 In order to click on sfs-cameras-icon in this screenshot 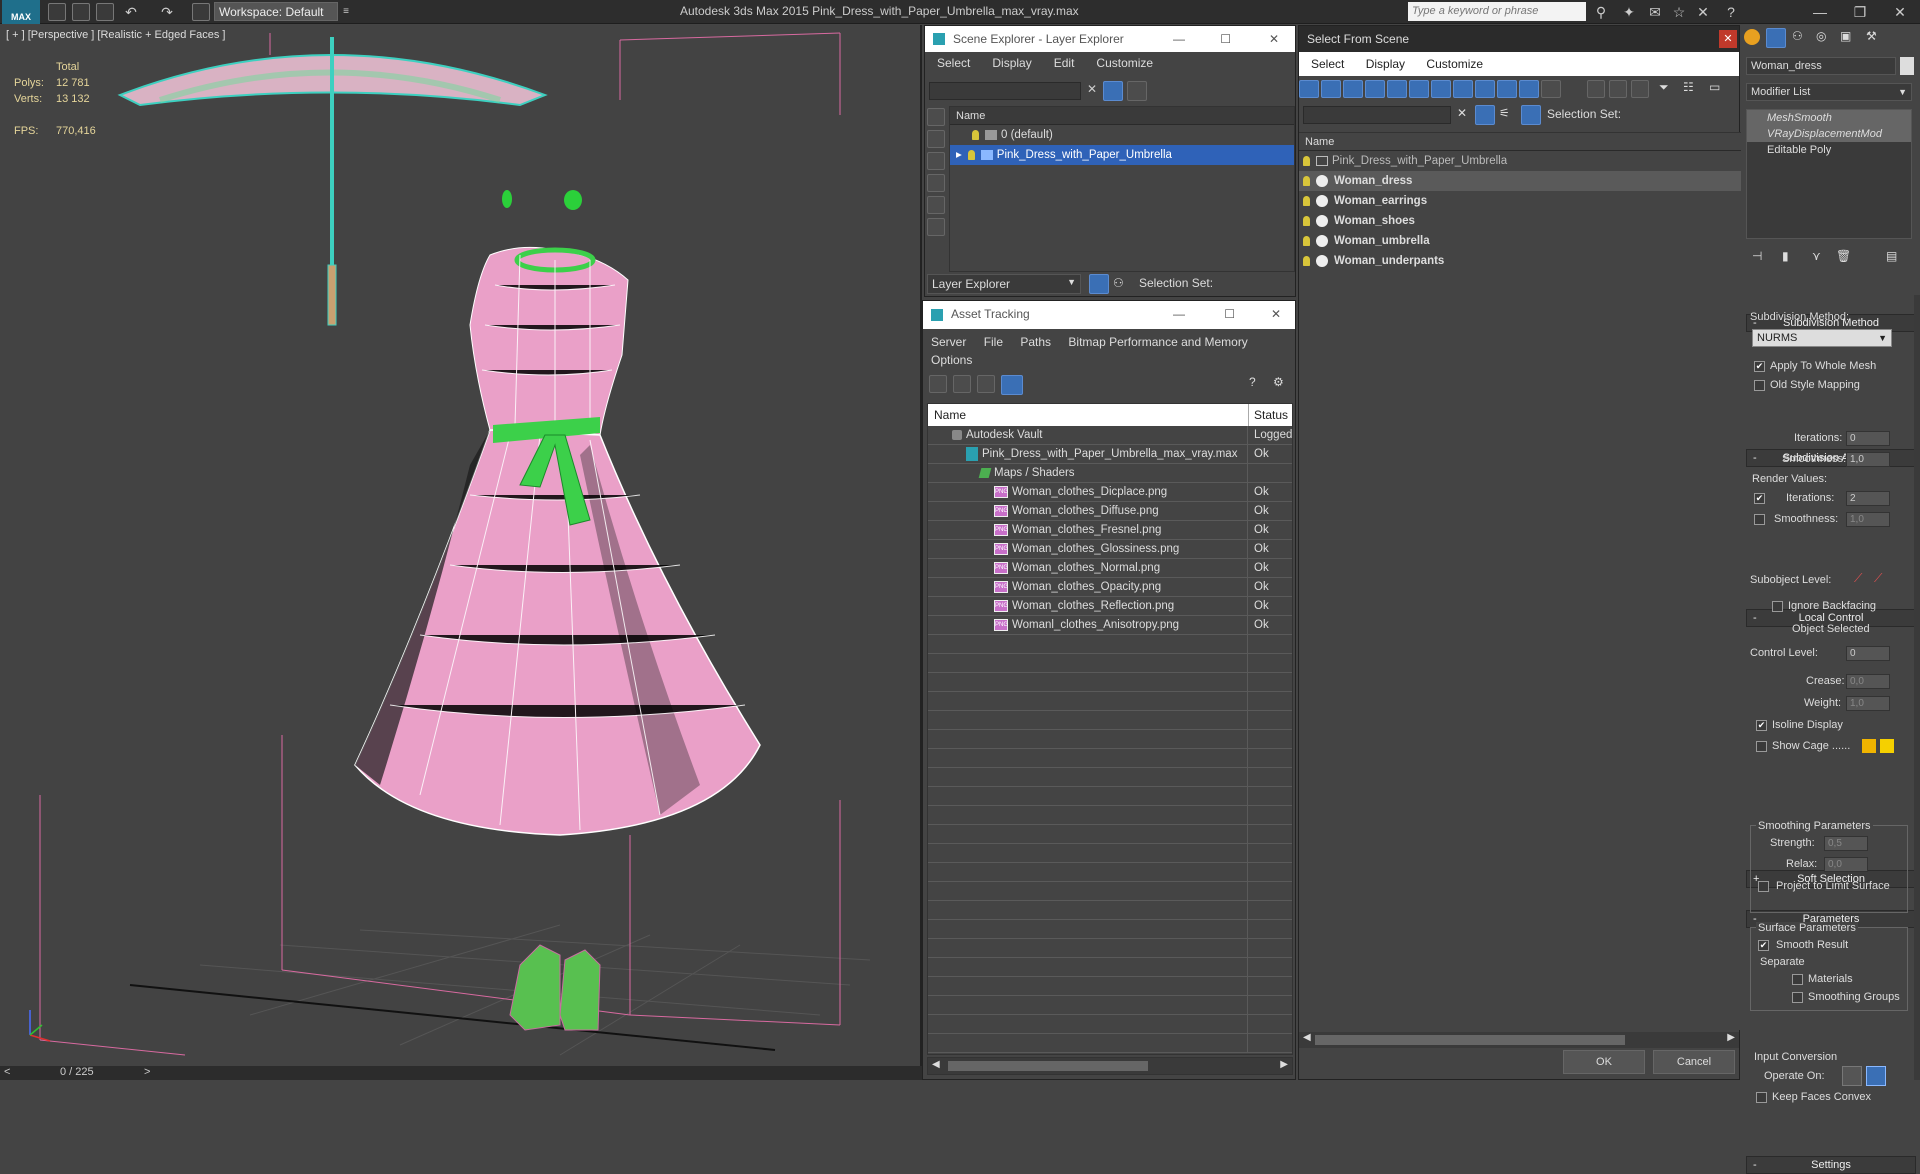, I will do `click(1375, 89)`.